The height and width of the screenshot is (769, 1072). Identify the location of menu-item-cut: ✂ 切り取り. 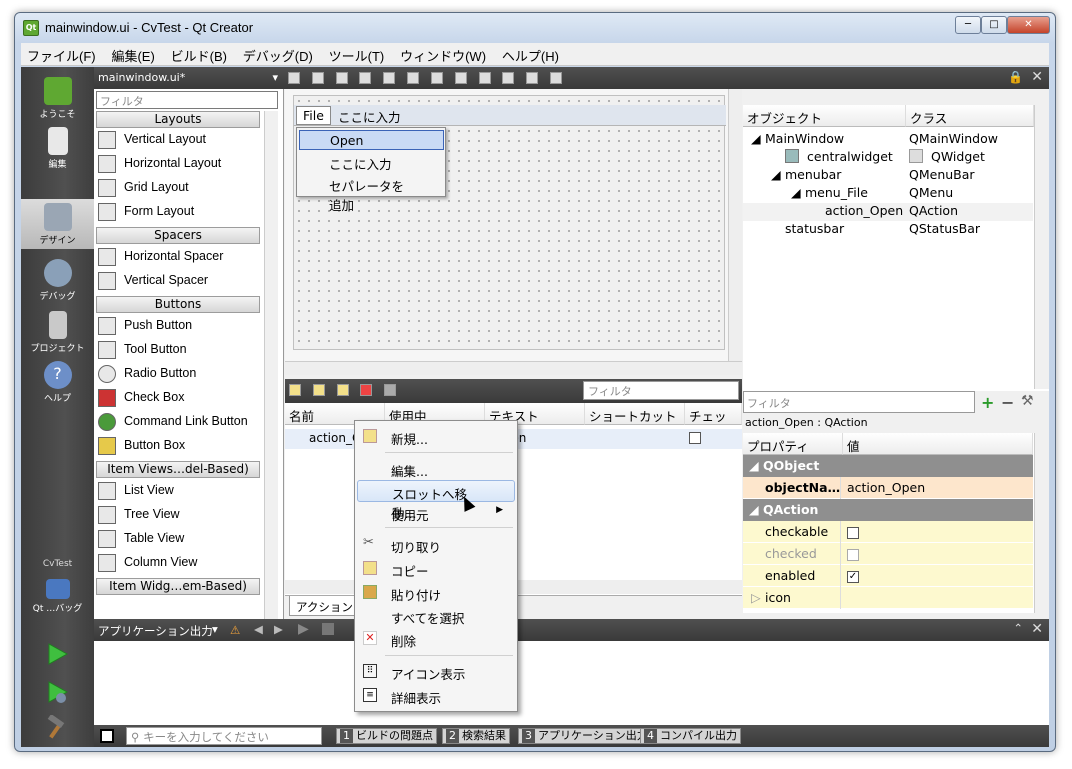
(436, 545).